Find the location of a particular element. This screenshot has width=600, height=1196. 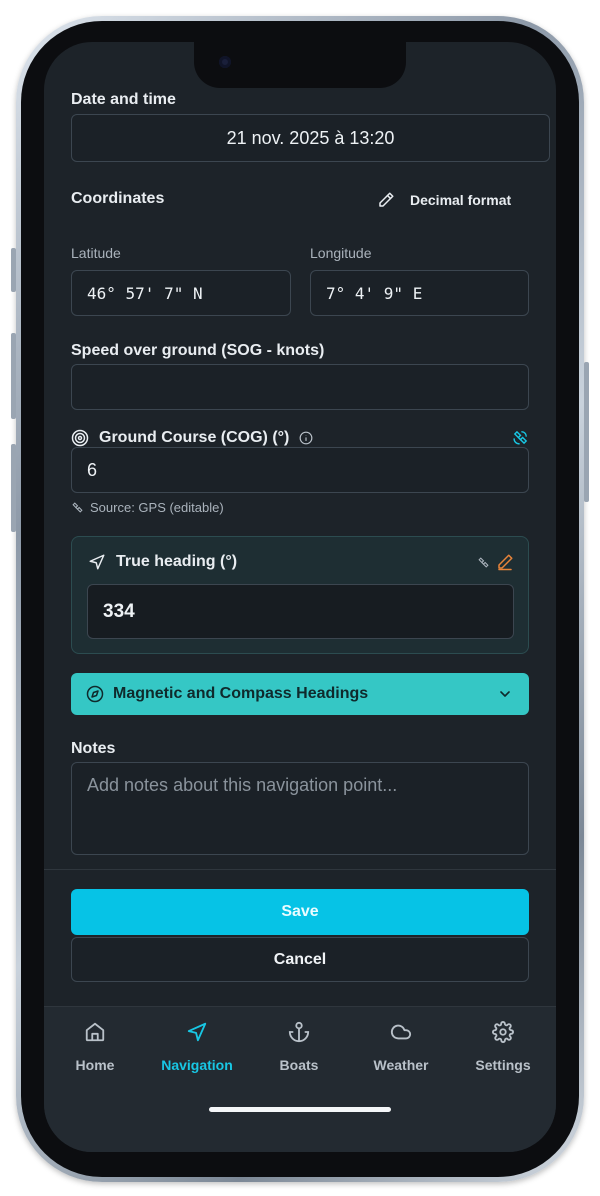

tab-weather: Weather is located at coordinates (401, 1052).